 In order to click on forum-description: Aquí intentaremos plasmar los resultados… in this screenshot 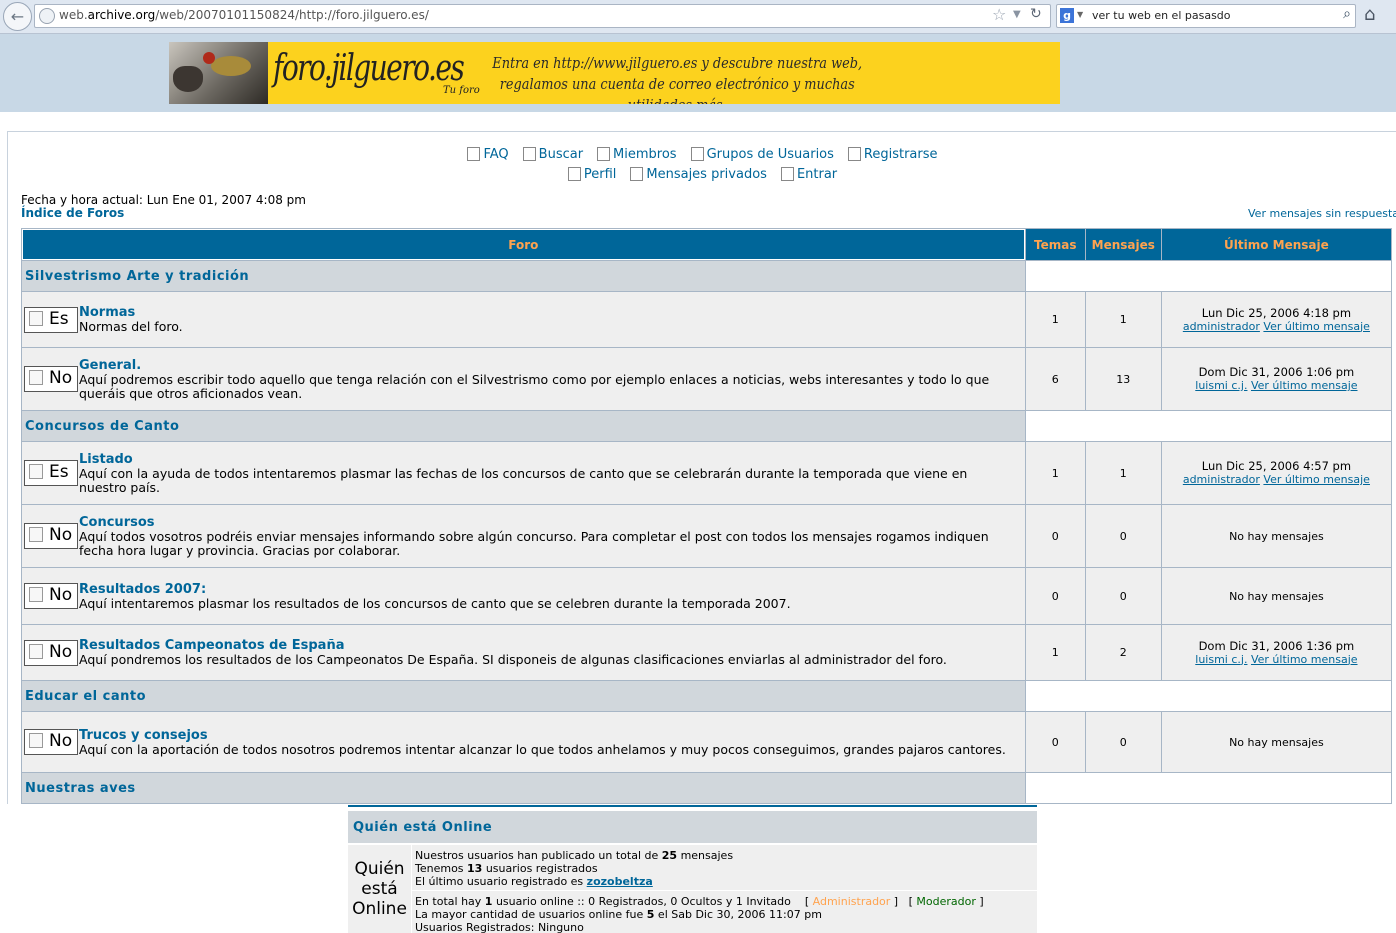, I will do `click(435, 603)`.